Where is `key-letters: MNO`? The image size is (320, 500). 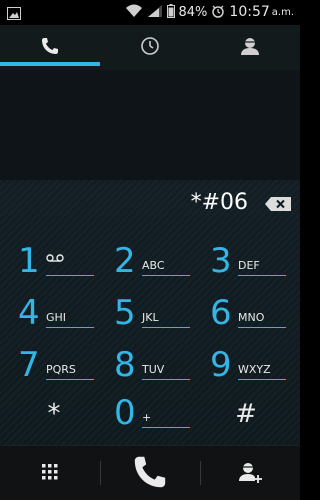 key-letters: MNO is located at coordinates (251, 317).